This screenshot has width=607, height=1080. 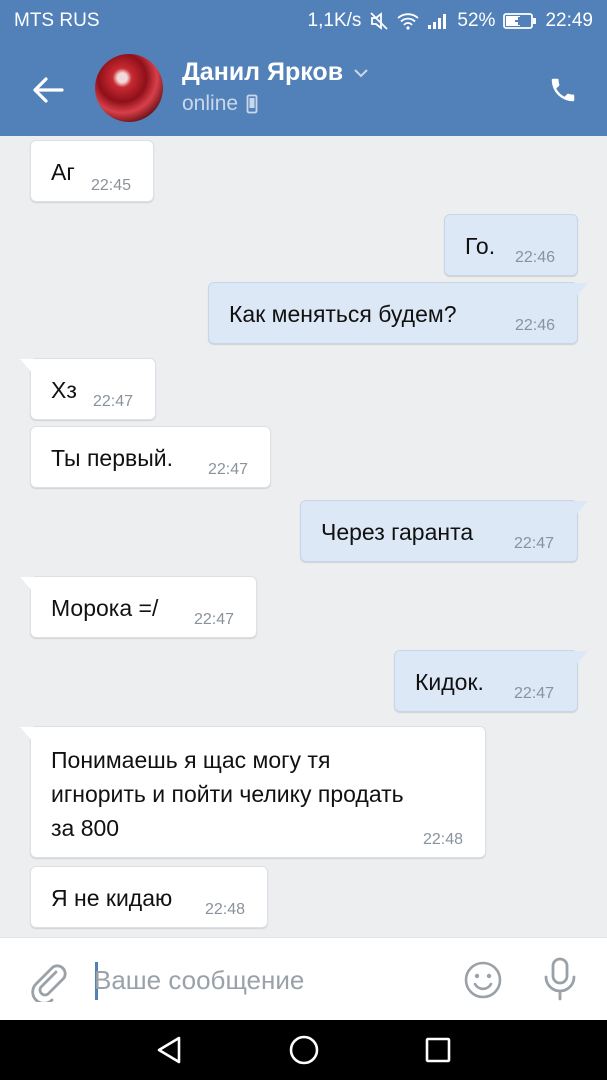 What do you see at coordinates (264, 980) in the screenshot?
I see `message-input` at bounding box center [264, 980].